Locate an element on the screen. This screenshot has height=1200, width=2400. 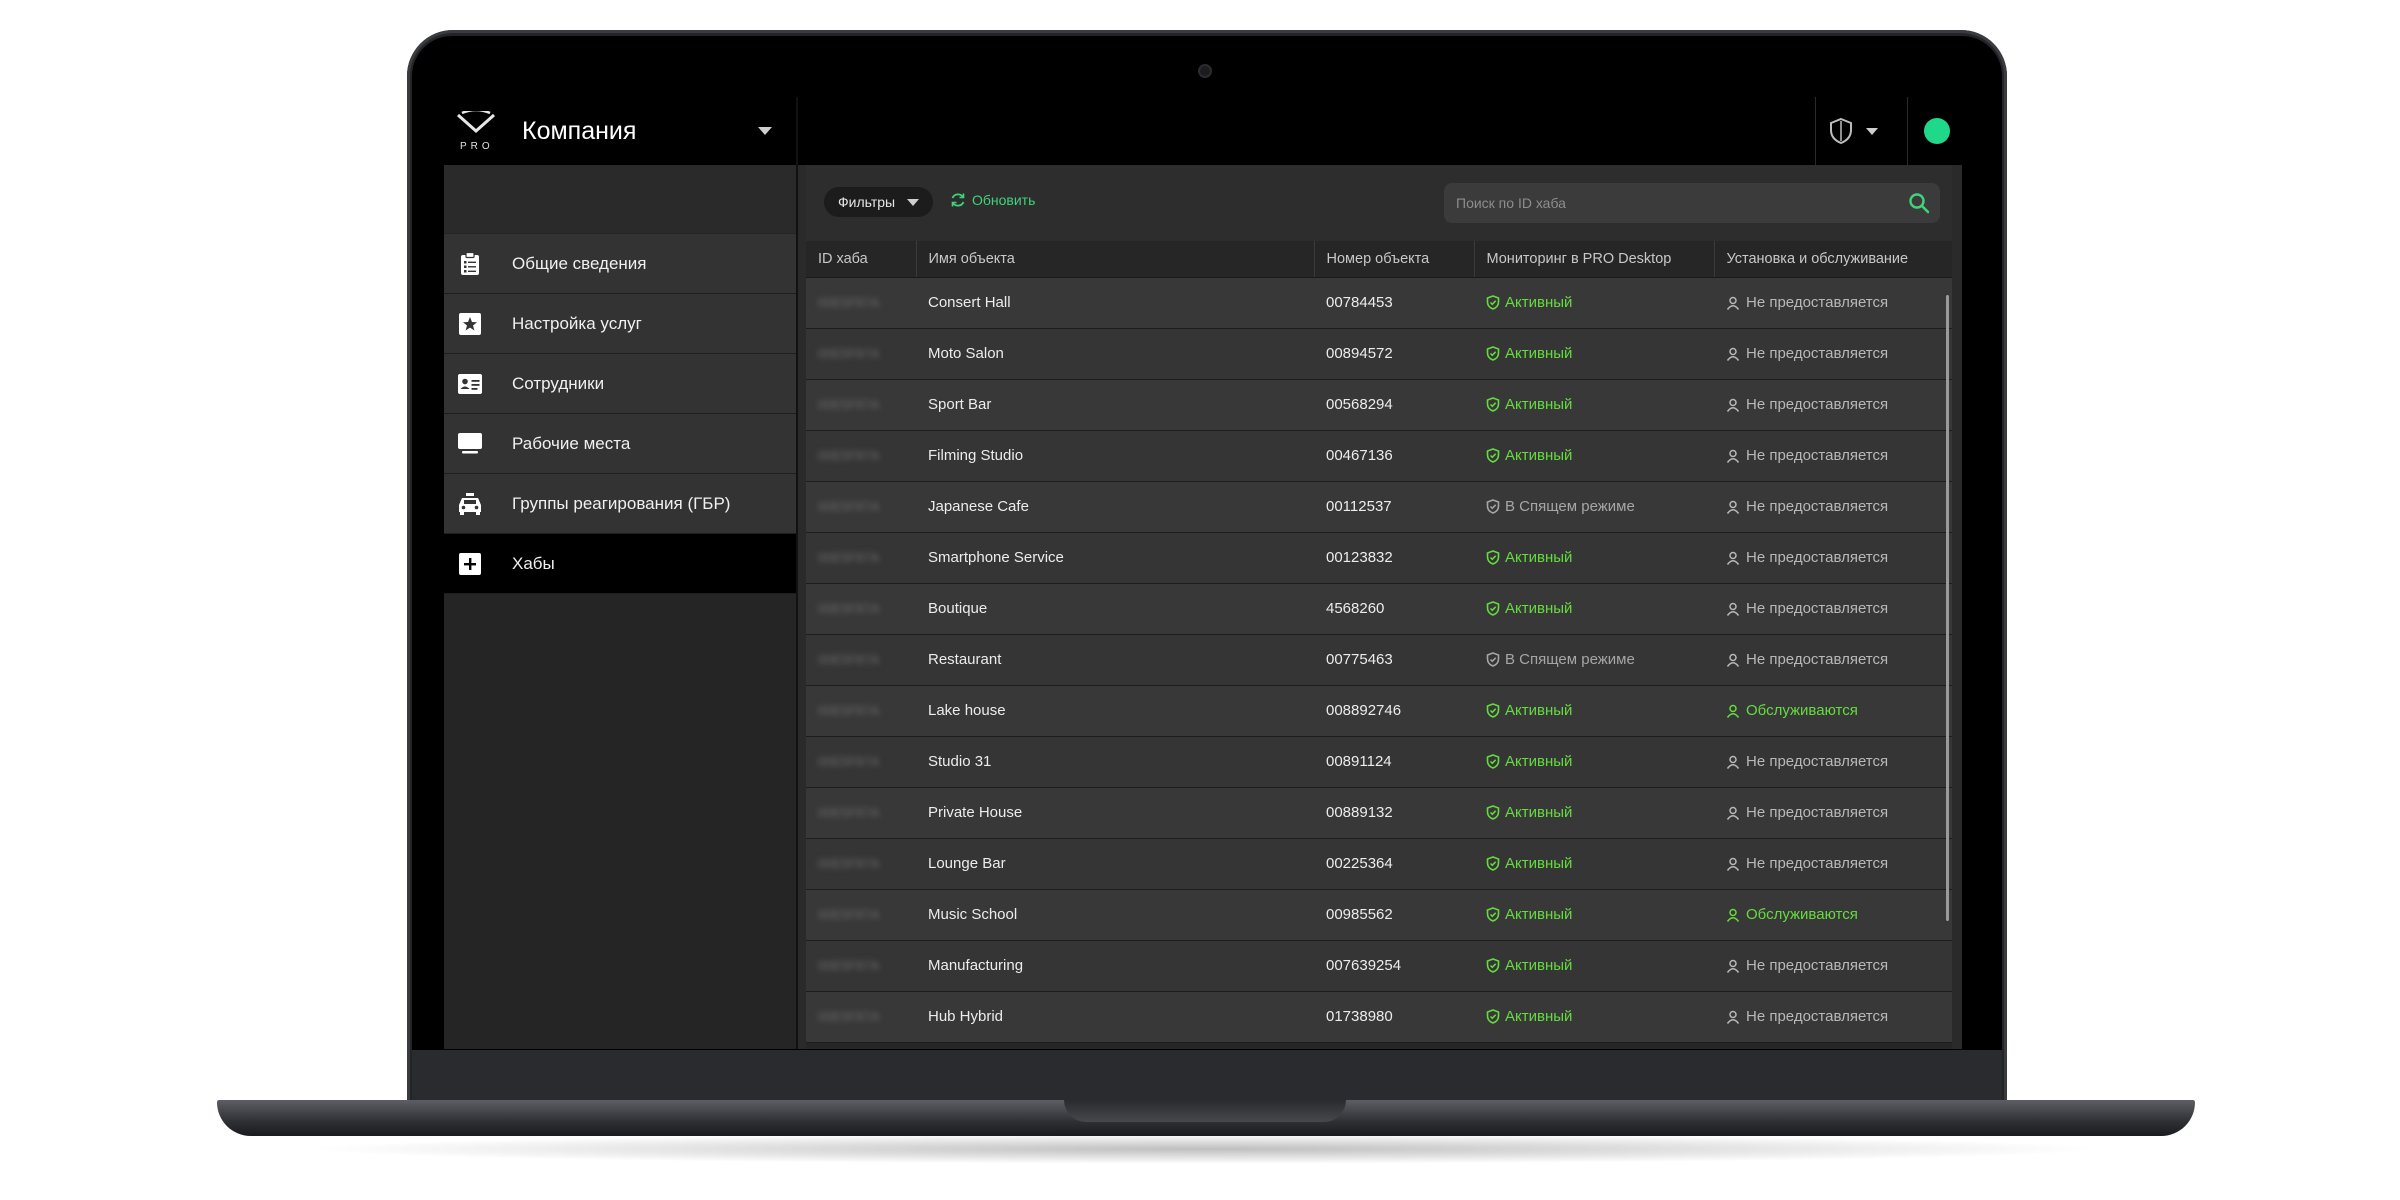
object-number-cell: 00775463 is located at coordinates (1359, 659).